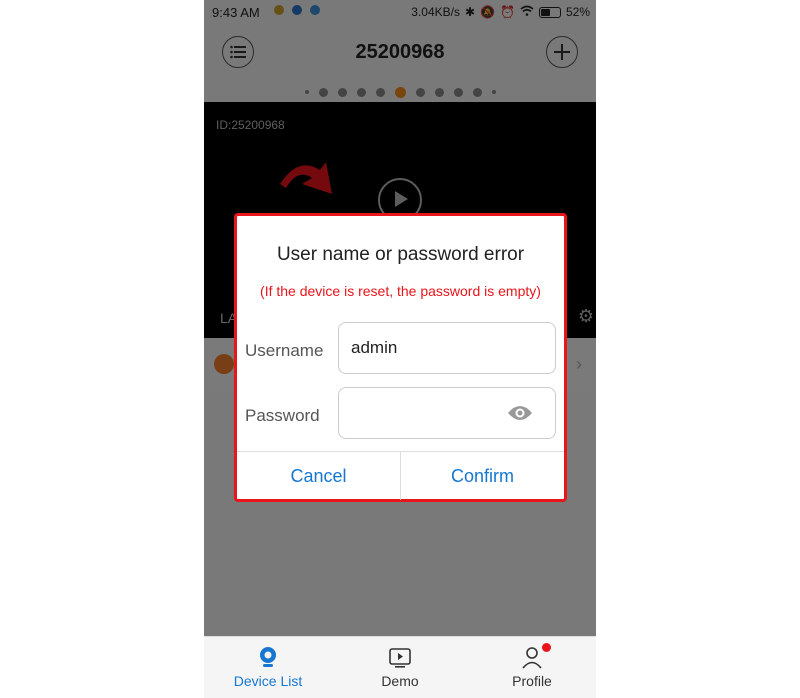 This screenshot has height=698, width=800. I want to click on username-label: Username, so click(284, 350).